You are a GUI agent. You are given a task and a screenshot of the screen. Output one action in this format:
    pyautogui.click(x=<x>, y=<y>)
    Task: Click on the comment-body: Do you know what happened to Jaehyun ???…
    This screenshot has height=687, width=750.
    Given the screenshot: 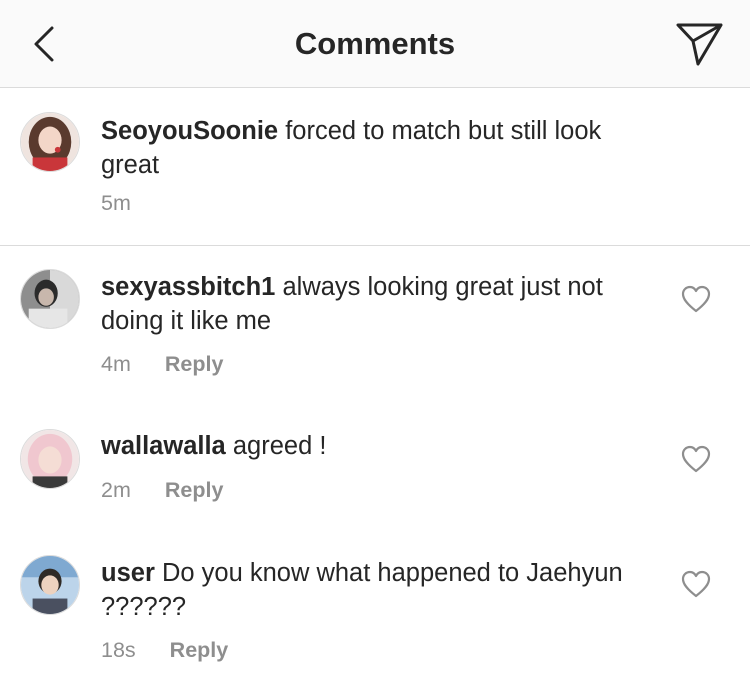 What is the action you would take?
    pyautogui.click(x=362, y=590)
    